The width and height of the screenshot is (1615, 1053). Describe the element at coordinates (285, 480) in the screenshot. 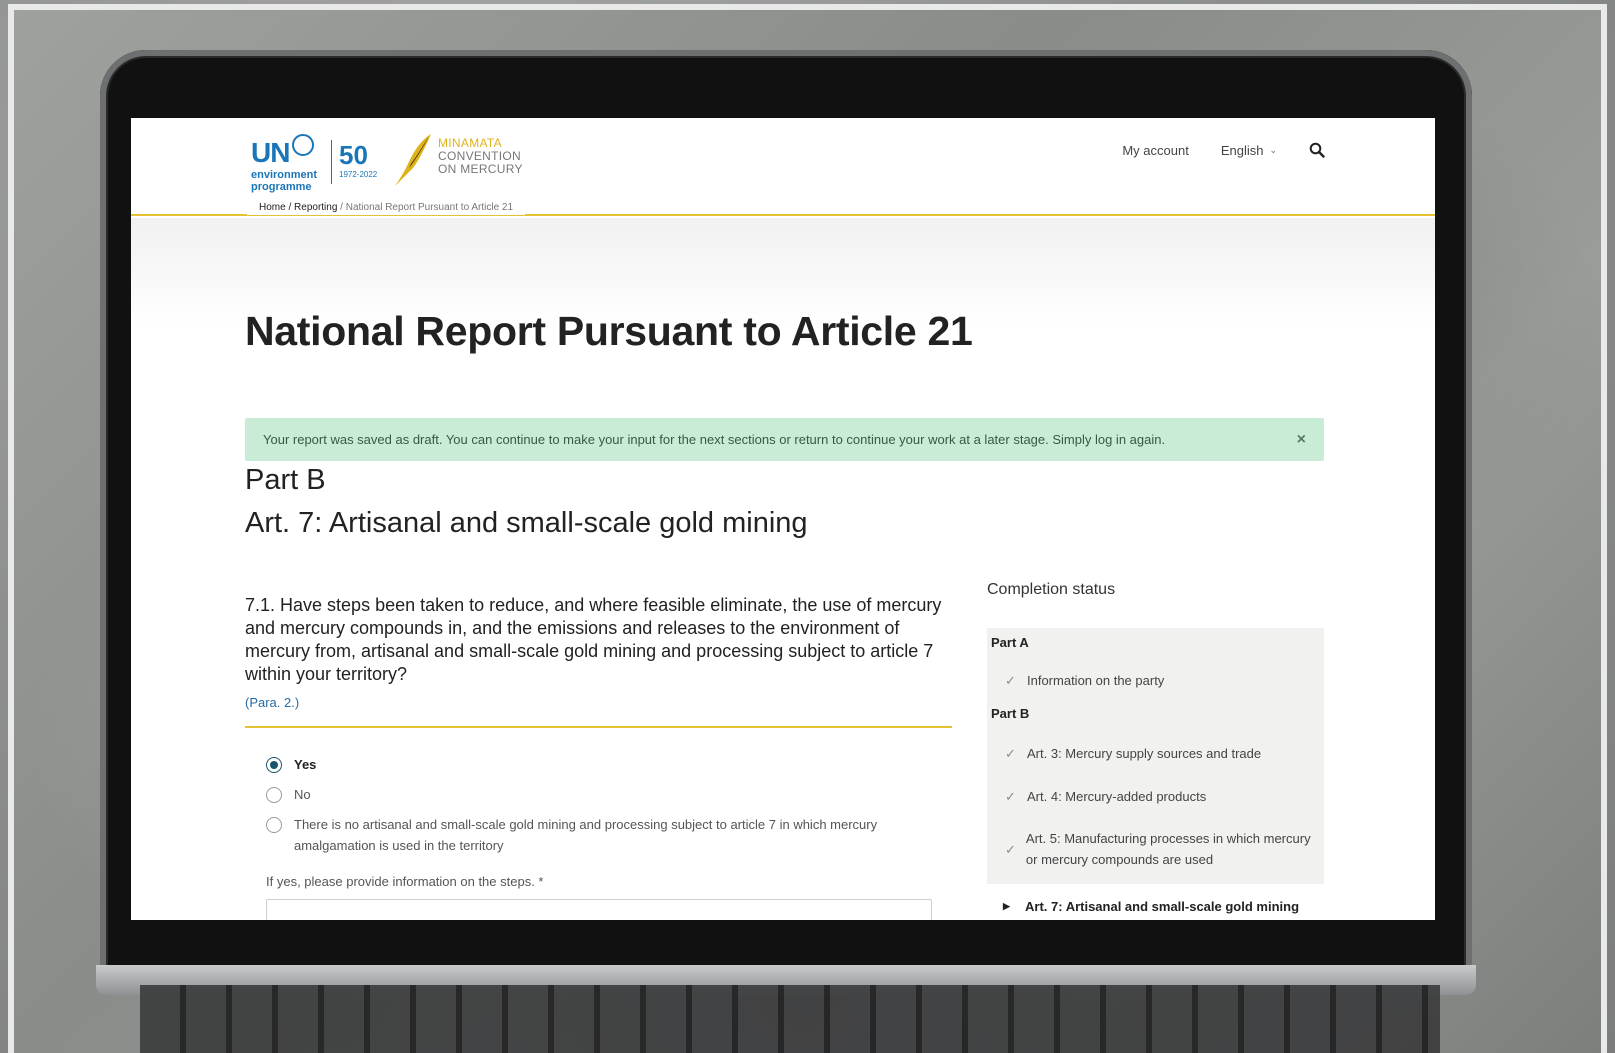

I see `part-heading: Part B` at that location.